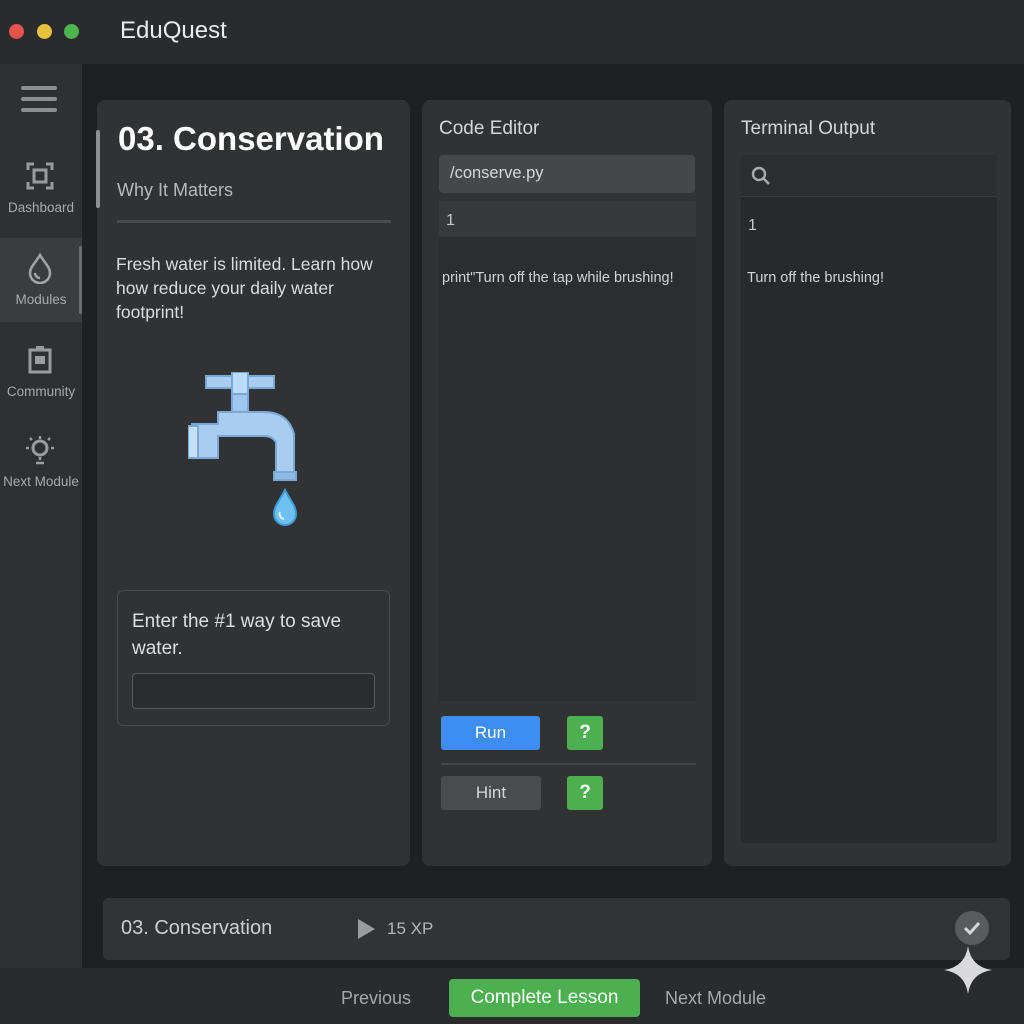 Image resolution: width=1024 pixels, height=1024 pixels. I want to click on hamburger-icon, so click(39, 101).